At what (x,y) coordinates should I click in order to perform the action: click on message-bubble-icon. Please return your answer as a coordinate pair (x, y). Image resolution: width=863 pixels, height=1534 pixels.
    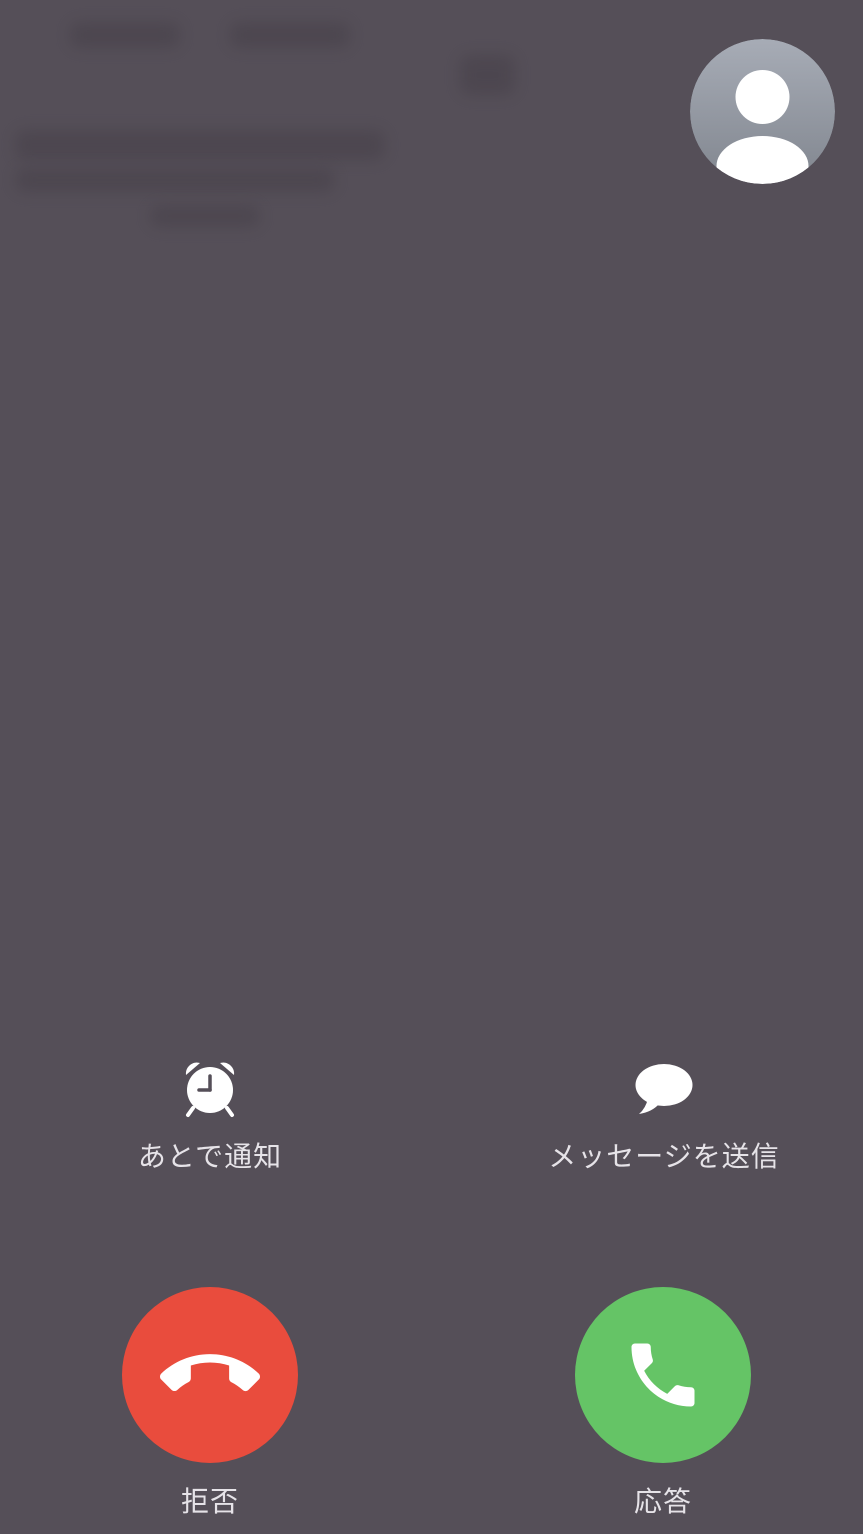
    Looking at the image, I should click on (664, 1089).